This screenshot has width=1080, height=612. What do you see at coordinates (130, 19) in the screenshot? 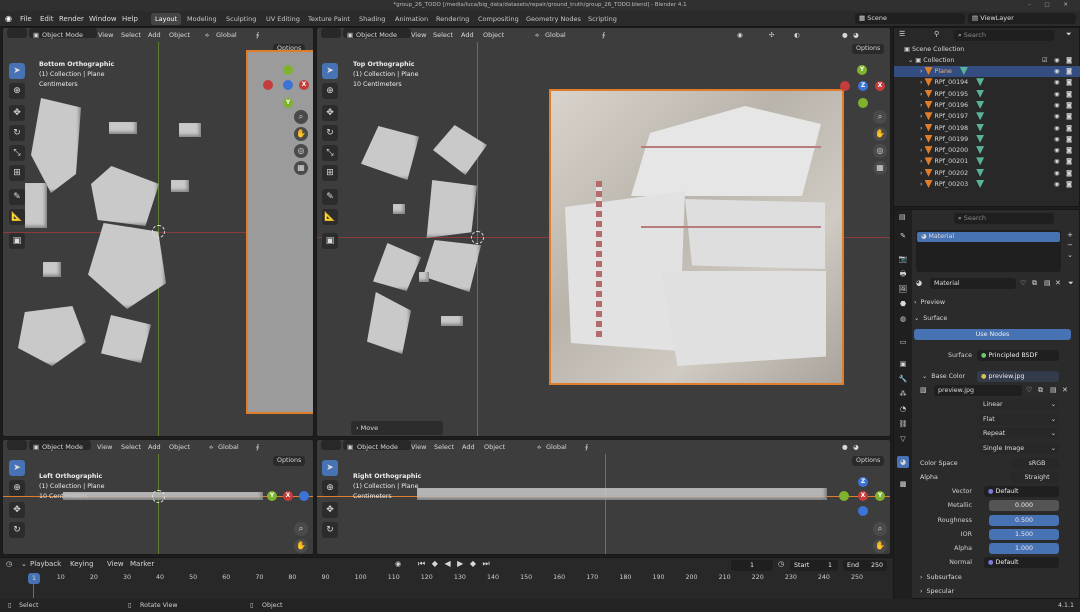
I see `menu-help: Help` at bounding box center [130, 19].